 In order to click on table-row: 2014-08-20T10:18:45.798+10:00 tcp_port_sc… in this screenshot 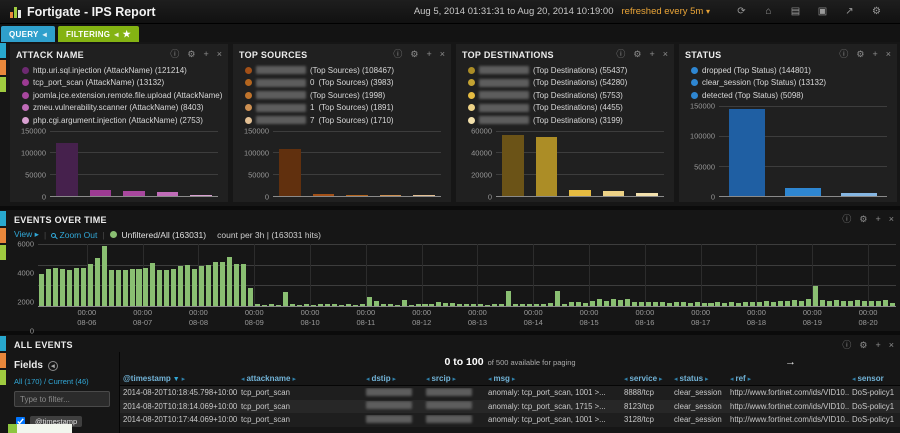, I will do `click(510, 393)`.